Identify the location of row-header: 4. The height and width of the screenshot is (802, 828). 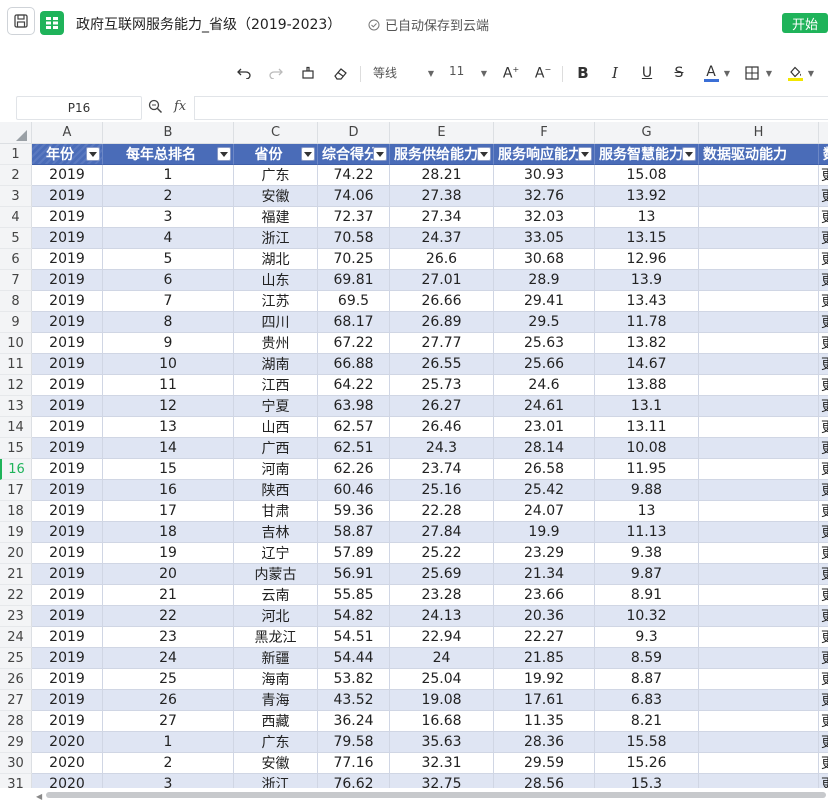
(16, 217).